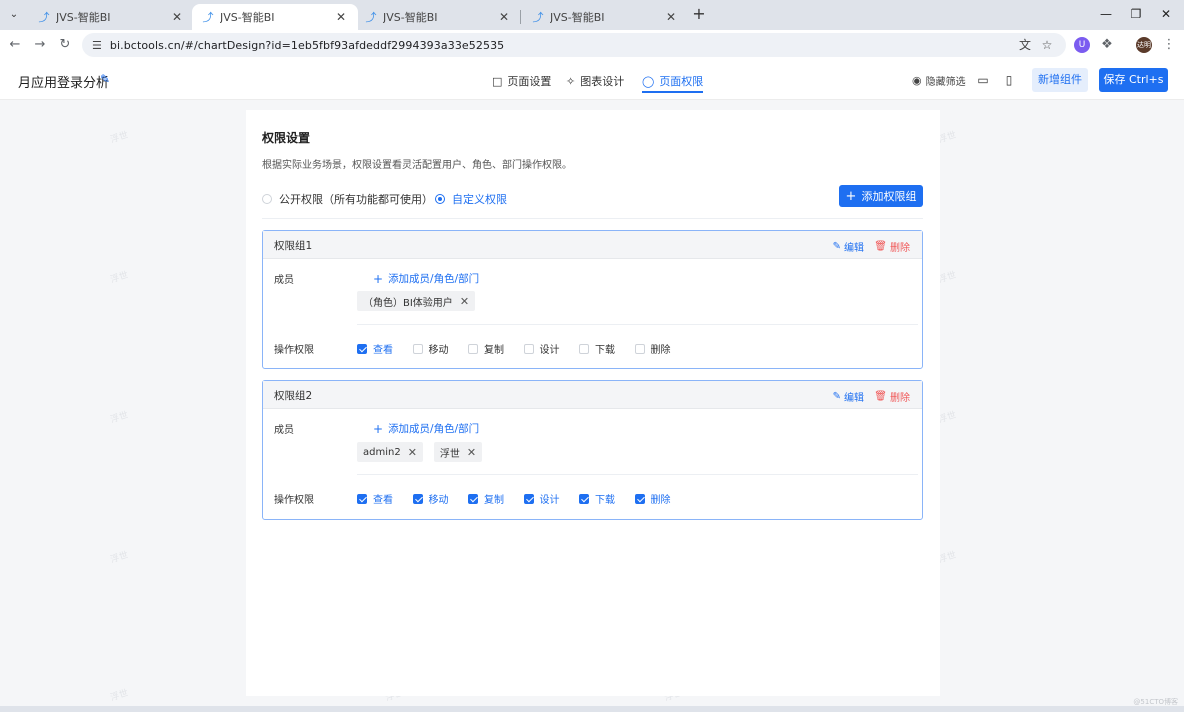 Image resolution: width=1184 pixels, height=712 pixels. What do you see at coordinates (880, 396) in the screenshot?
I see `trash-icon: 🗑` at bounding box center [880, 396].